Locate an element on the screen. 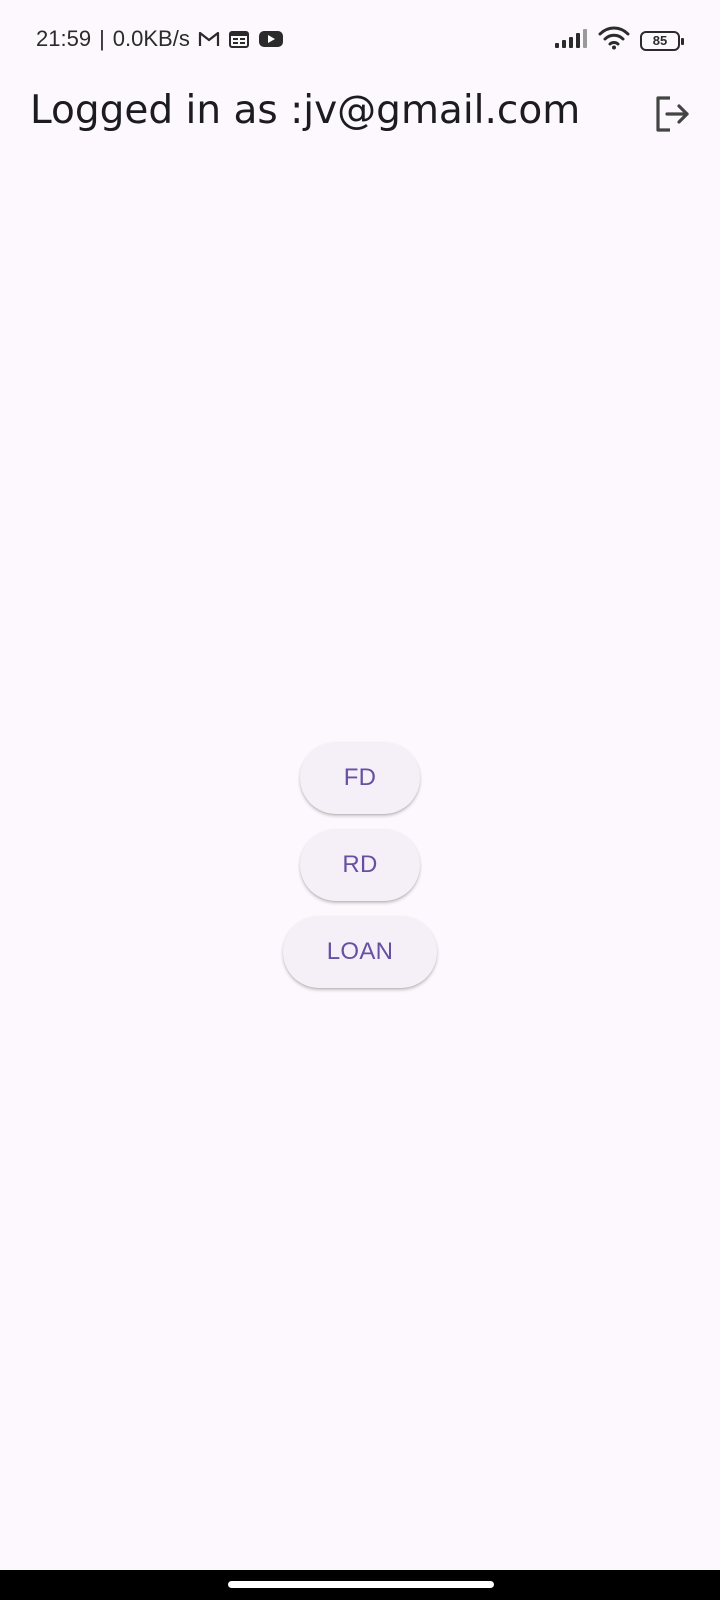  app-bar: Logged in as :jv@gmail.com is located at coordinates (360, 114).